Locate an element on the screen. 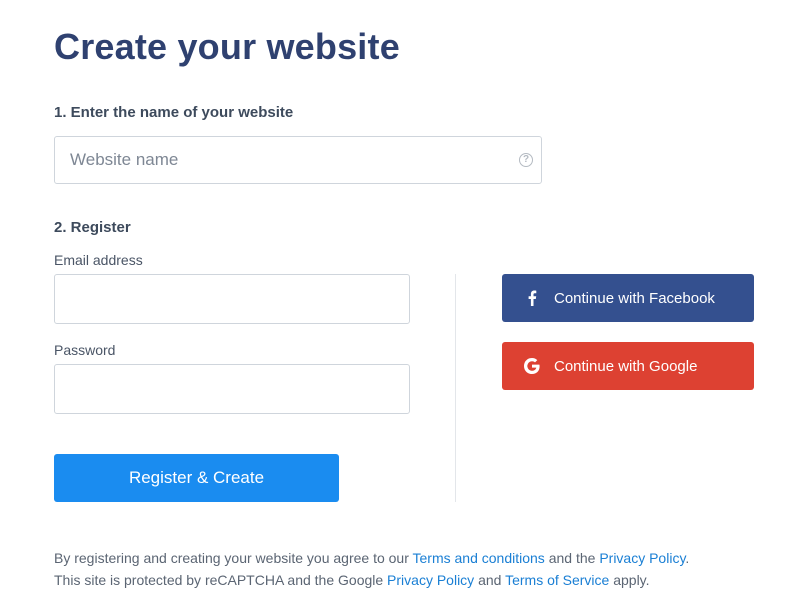  google-button-label: Continue with Google is located at coordinates (626, 366).